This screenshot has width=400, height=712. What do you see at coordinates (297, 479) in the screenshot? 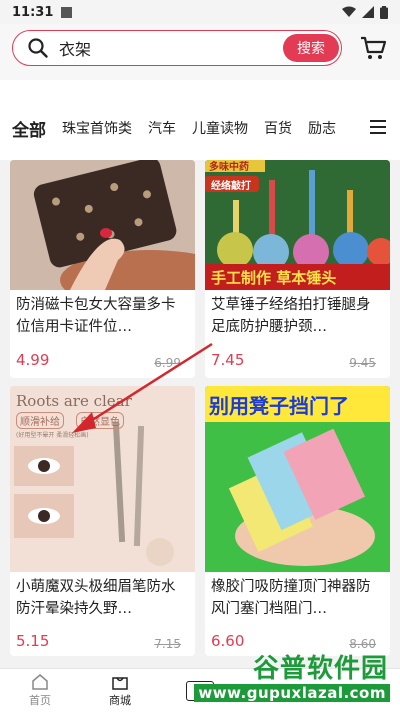
I see `product-image: 别用凳子挡门了` at bounding box center [297, 479].